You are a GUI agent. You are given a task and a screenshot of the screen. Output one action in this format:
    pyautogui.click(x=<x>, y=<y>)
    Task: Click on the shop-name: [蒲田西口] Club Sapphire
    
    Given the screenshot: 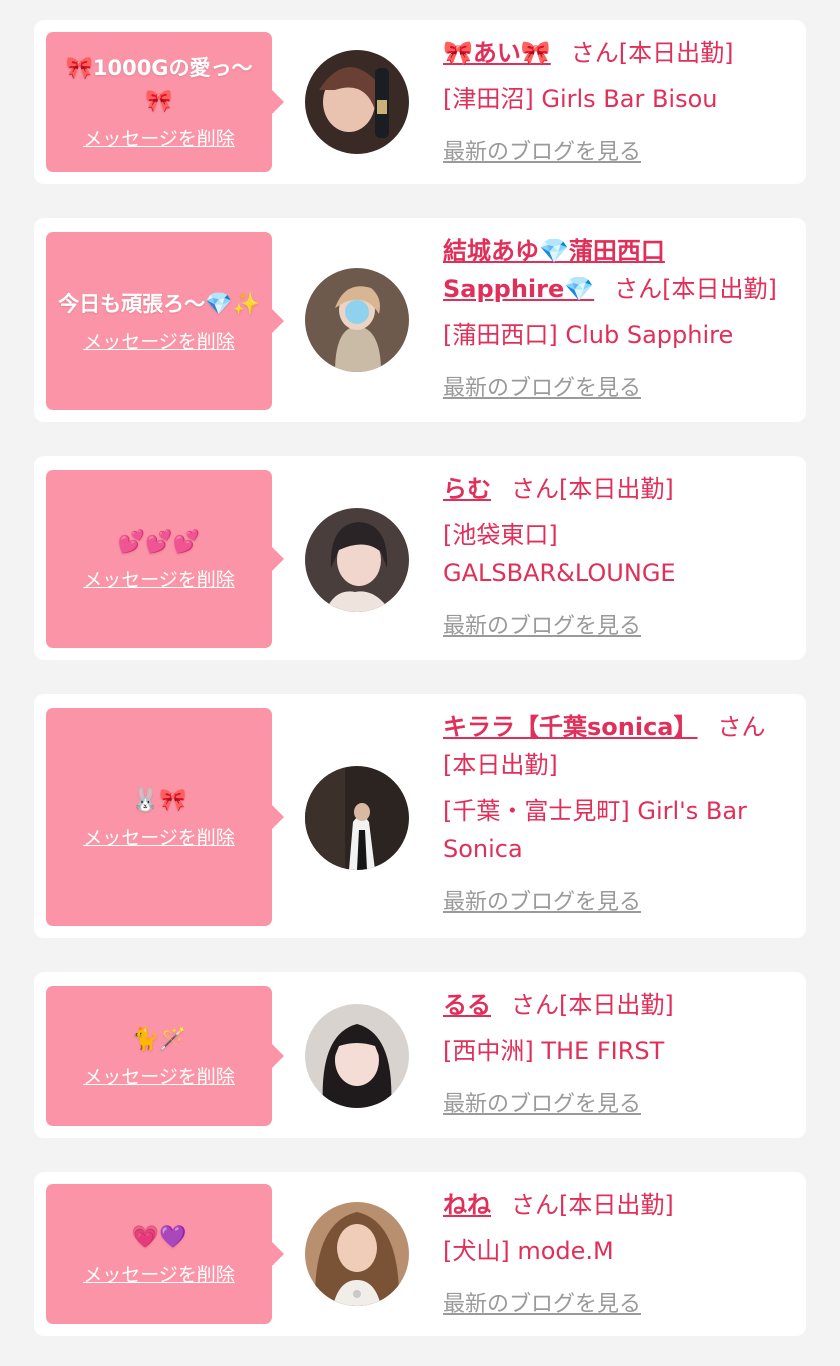 What is the action you would take?
    pyautogui.click(x=588, y=335)
    